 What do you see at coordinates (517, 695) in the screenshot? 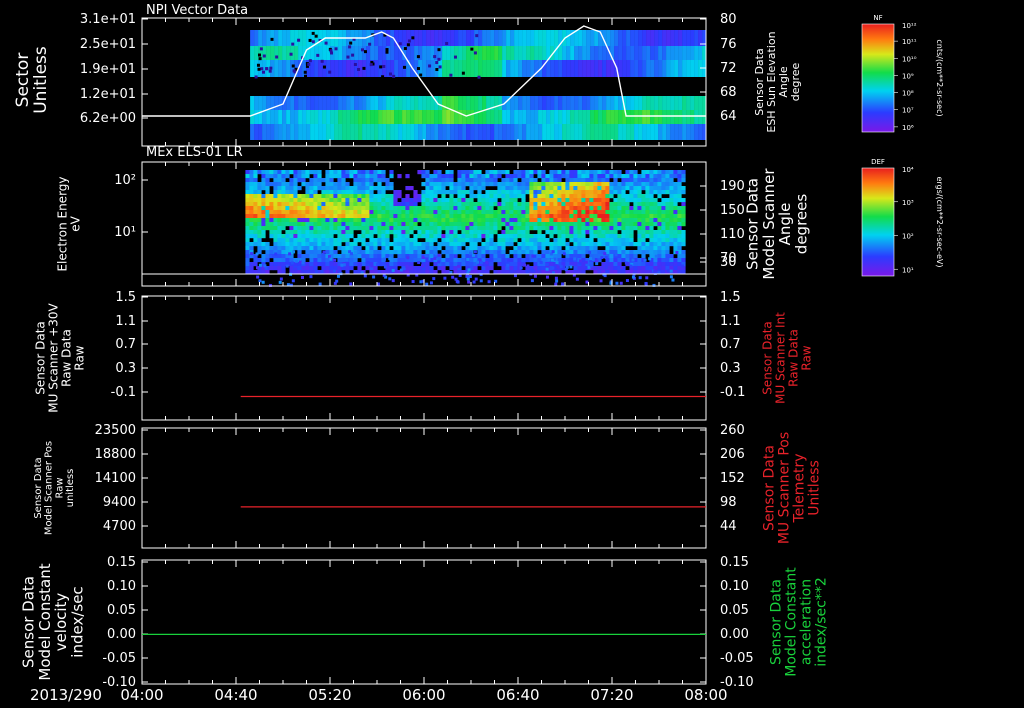
I see `time-tick-label: 06:40` at bounding box center [517, 695].